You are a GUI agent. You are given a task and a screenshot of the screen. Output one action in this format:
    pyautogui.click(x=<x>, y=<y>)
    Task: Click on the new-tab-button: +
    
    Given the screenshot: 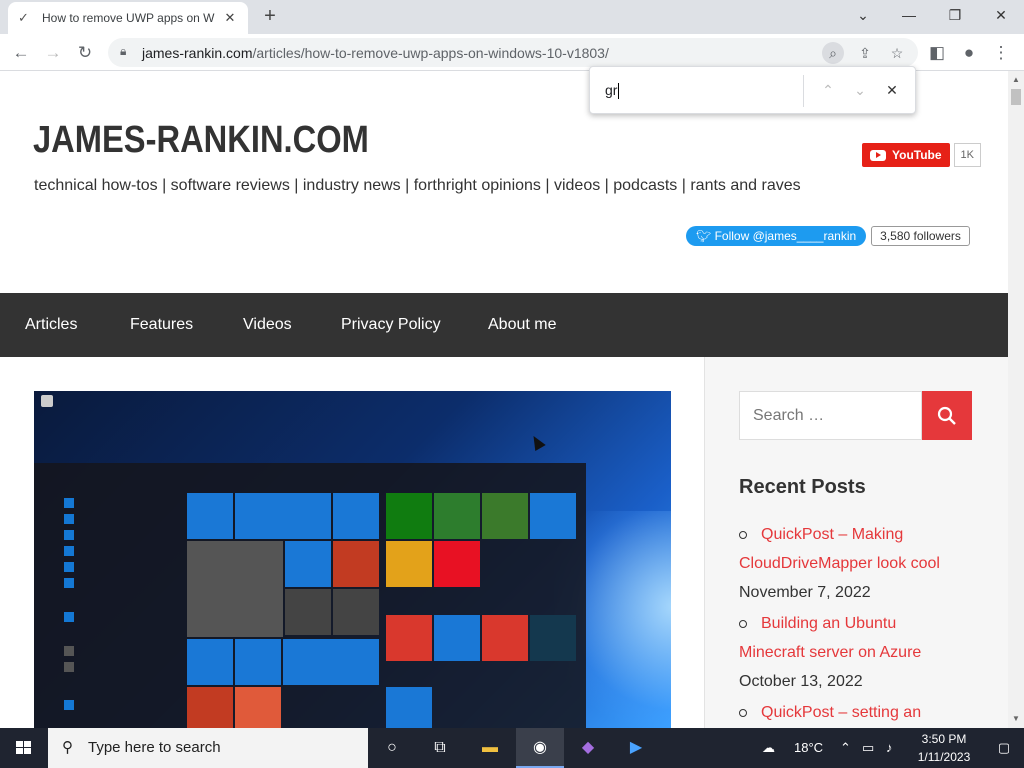 What is the action you would take?
    pyautogui.click(x=270, y=16)
    